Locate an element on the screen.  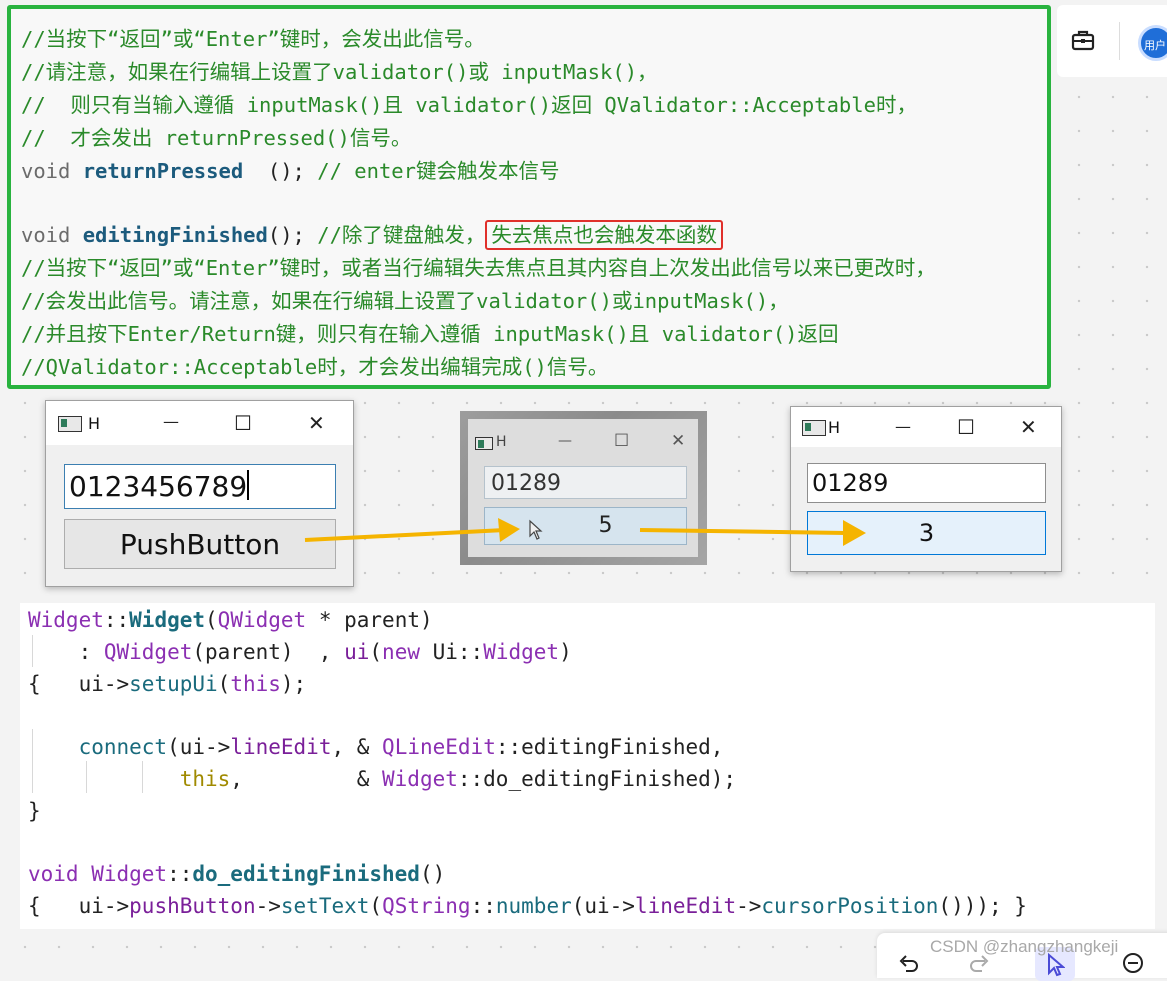
code-line: } is located at coordinates (34, 811).